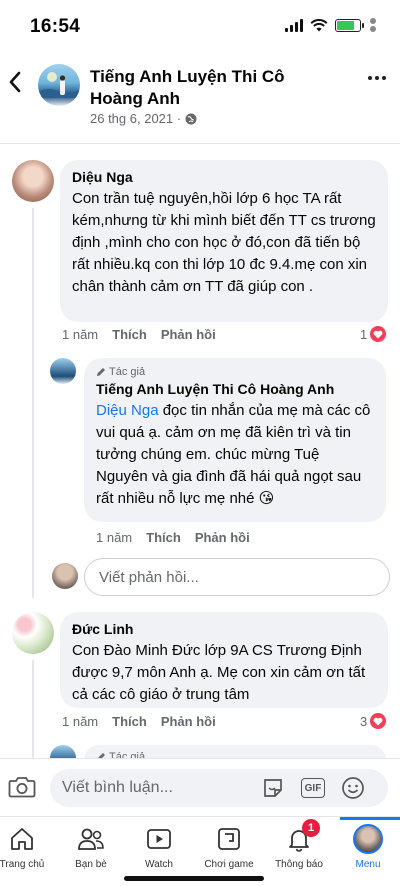  Describe the element at coordinates (159, 839) in the screenshot. I see `watch-icon` at that location.